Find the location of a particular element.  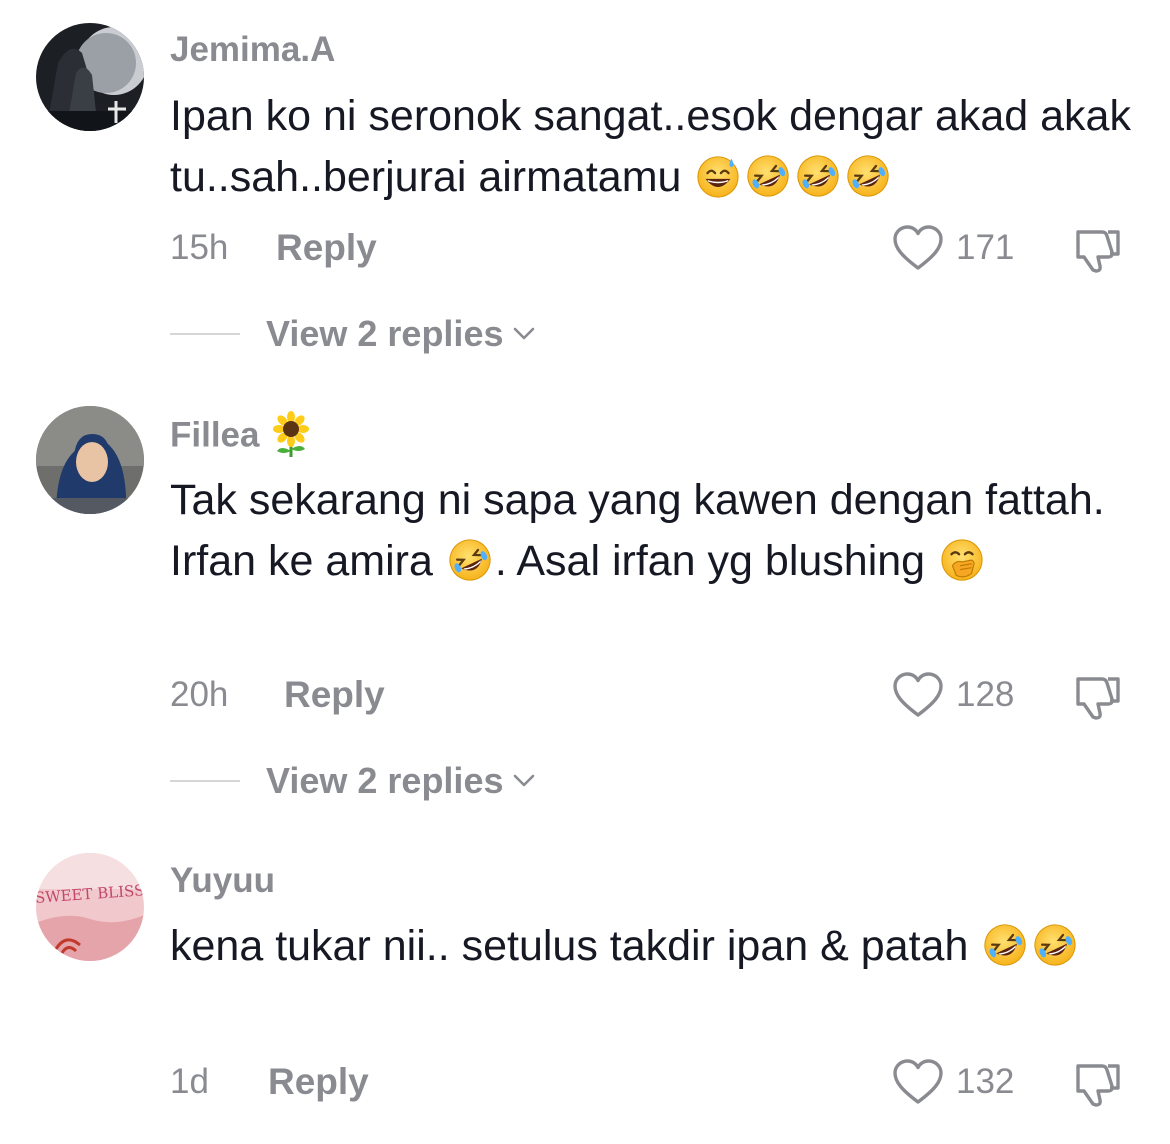

like-count: 171 is located at coordinates (985, 247).